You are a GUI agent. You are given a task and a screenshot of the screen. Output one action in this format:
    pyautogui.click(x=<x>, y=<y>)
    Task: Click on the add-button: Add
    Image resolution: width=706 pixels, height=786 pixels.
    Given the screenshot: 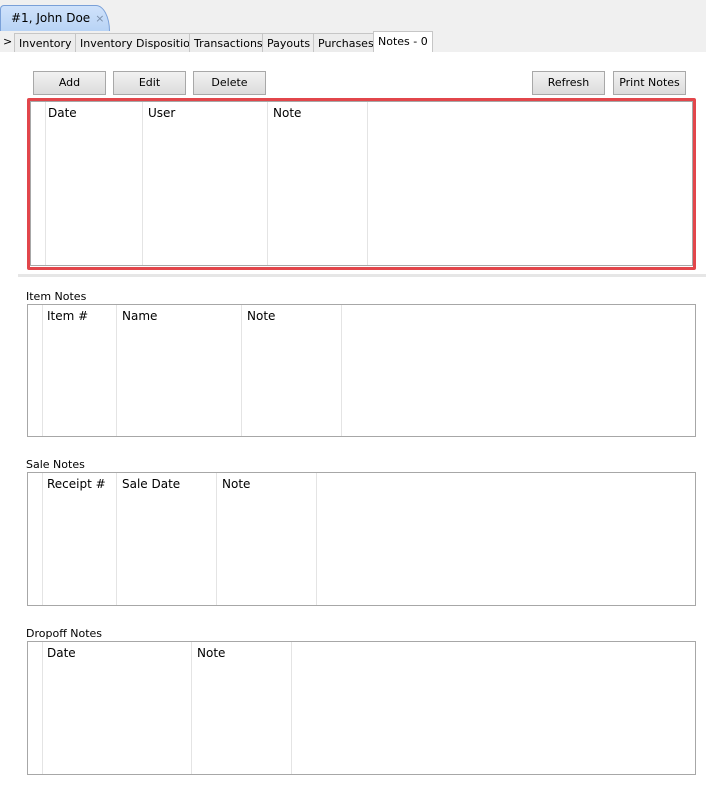 What is the action you would take?
    pyautogui.click(x=69, y=83)
    